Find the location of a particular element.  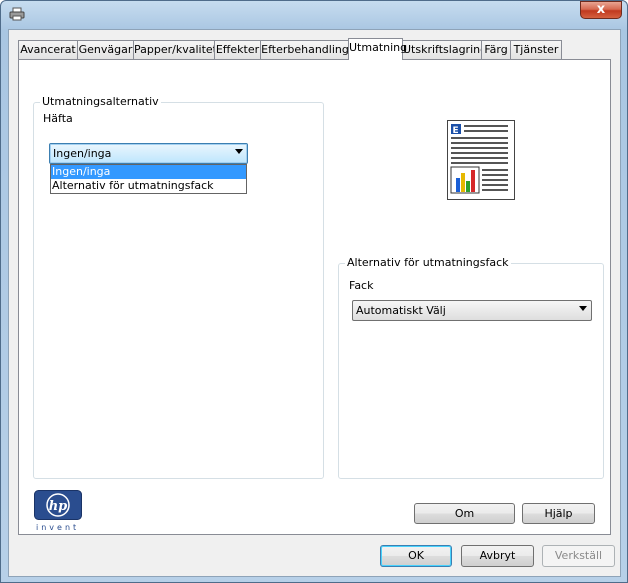

tray-options-group-label: Alternativ för utmatningsfack is located at coordinates (428, 262).